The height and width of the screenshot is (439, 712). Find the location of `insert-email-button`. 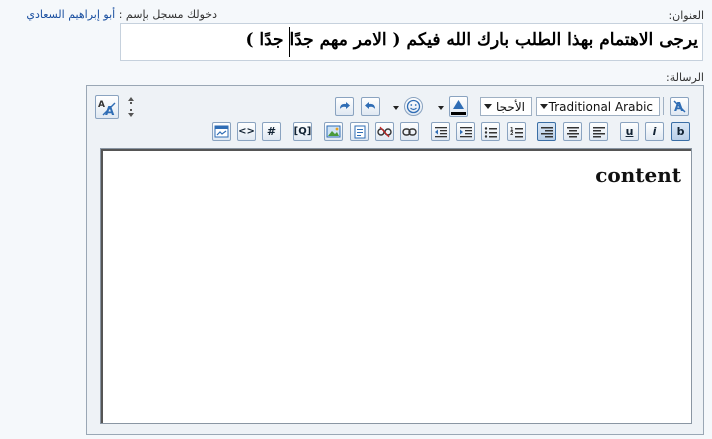

insert-email-button is located at coordinates (359, 131).